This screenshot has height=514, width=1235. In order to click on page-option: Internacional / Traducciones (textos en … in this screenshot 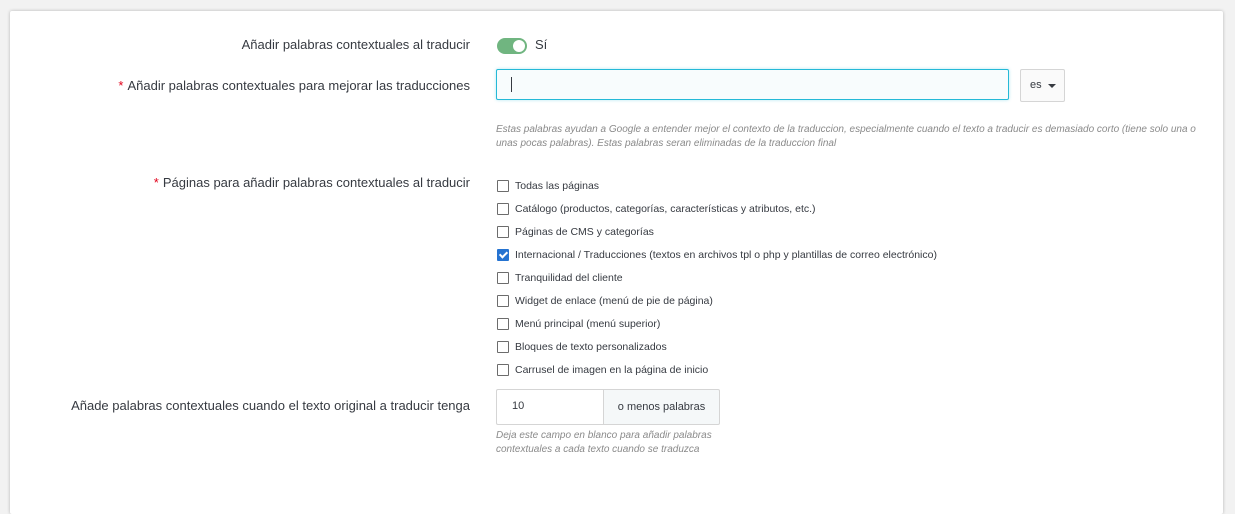, I will do `click(717, 254)`.